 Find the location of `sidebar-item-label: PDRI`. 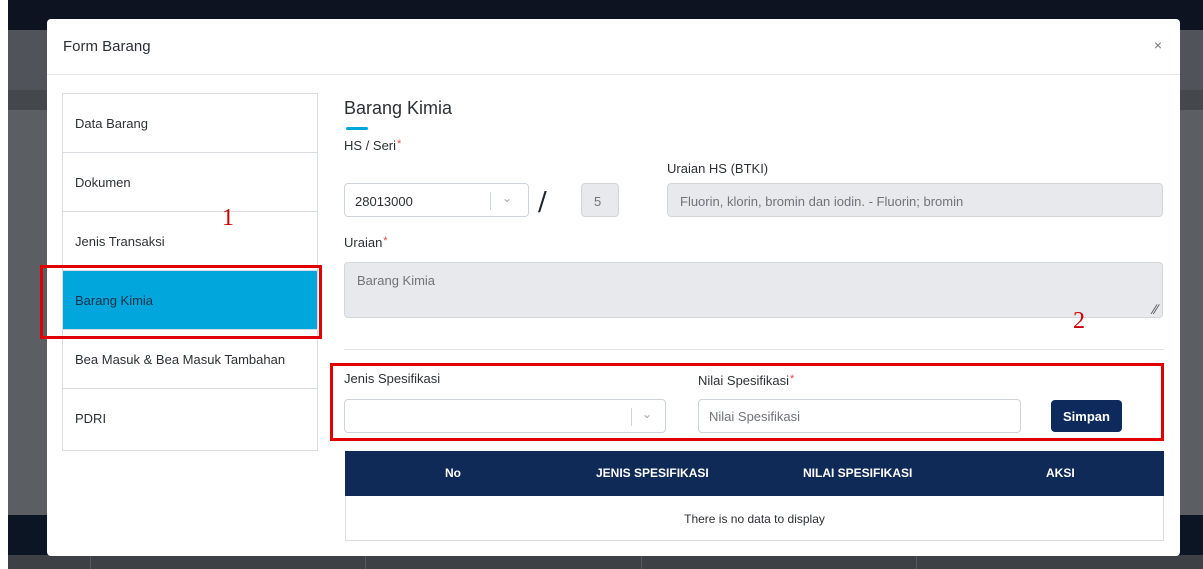

sidebar-item-label: PDRI is located at coordinates (91, 418).